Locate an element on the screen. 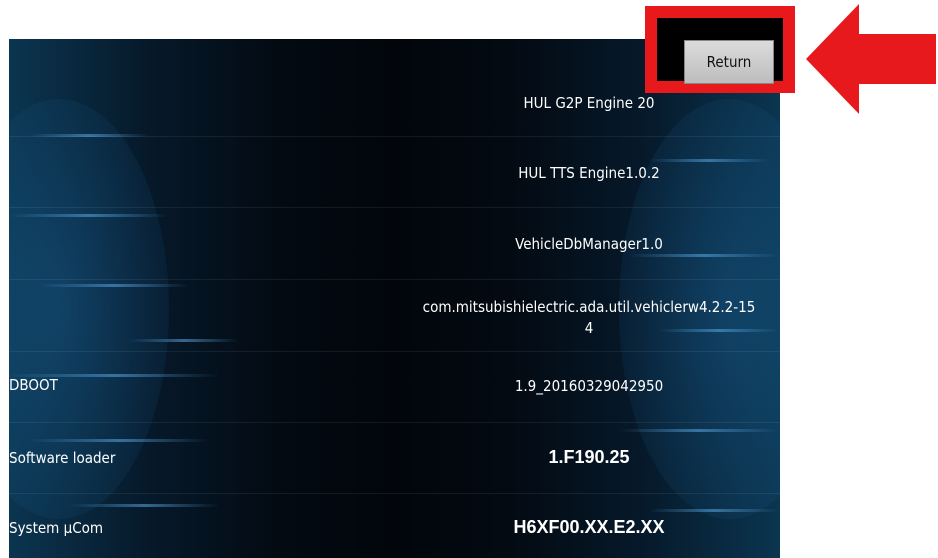 This screenshot has width=938, height=558. info-label: DBOOT is located at coordinates (33, 385).